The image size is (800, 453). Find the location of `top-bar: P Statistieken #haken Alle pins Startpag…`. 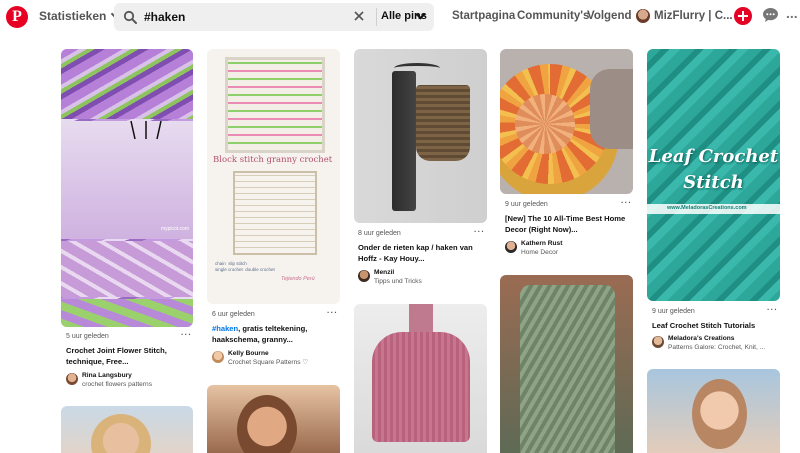

top-bar: P Statistieken #haken Alle pins Startpag… is located at coordinates (400, 17).